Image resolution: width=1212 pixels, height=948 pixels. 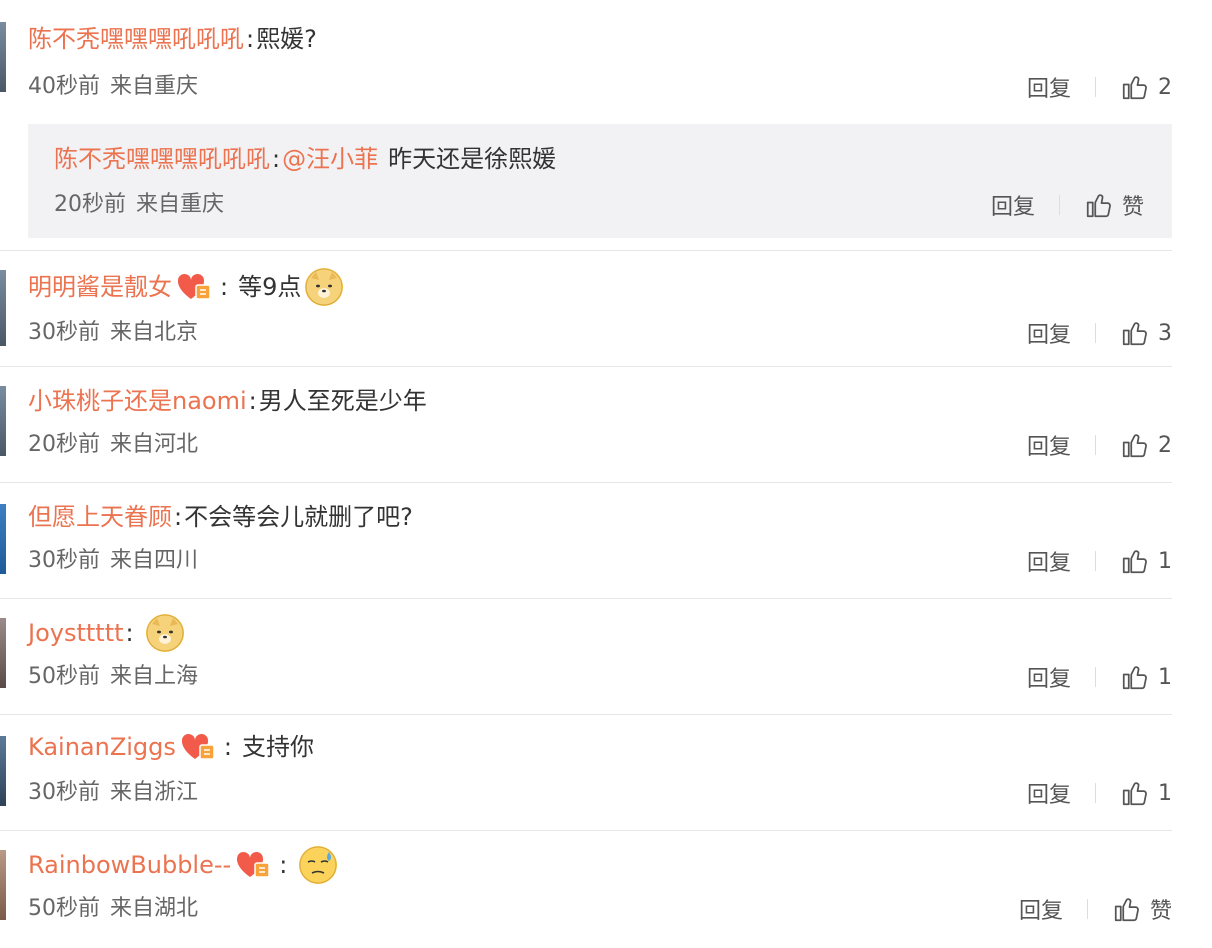 I want to click on comment-actions: 回复 2, so click(x=1099, y=445).